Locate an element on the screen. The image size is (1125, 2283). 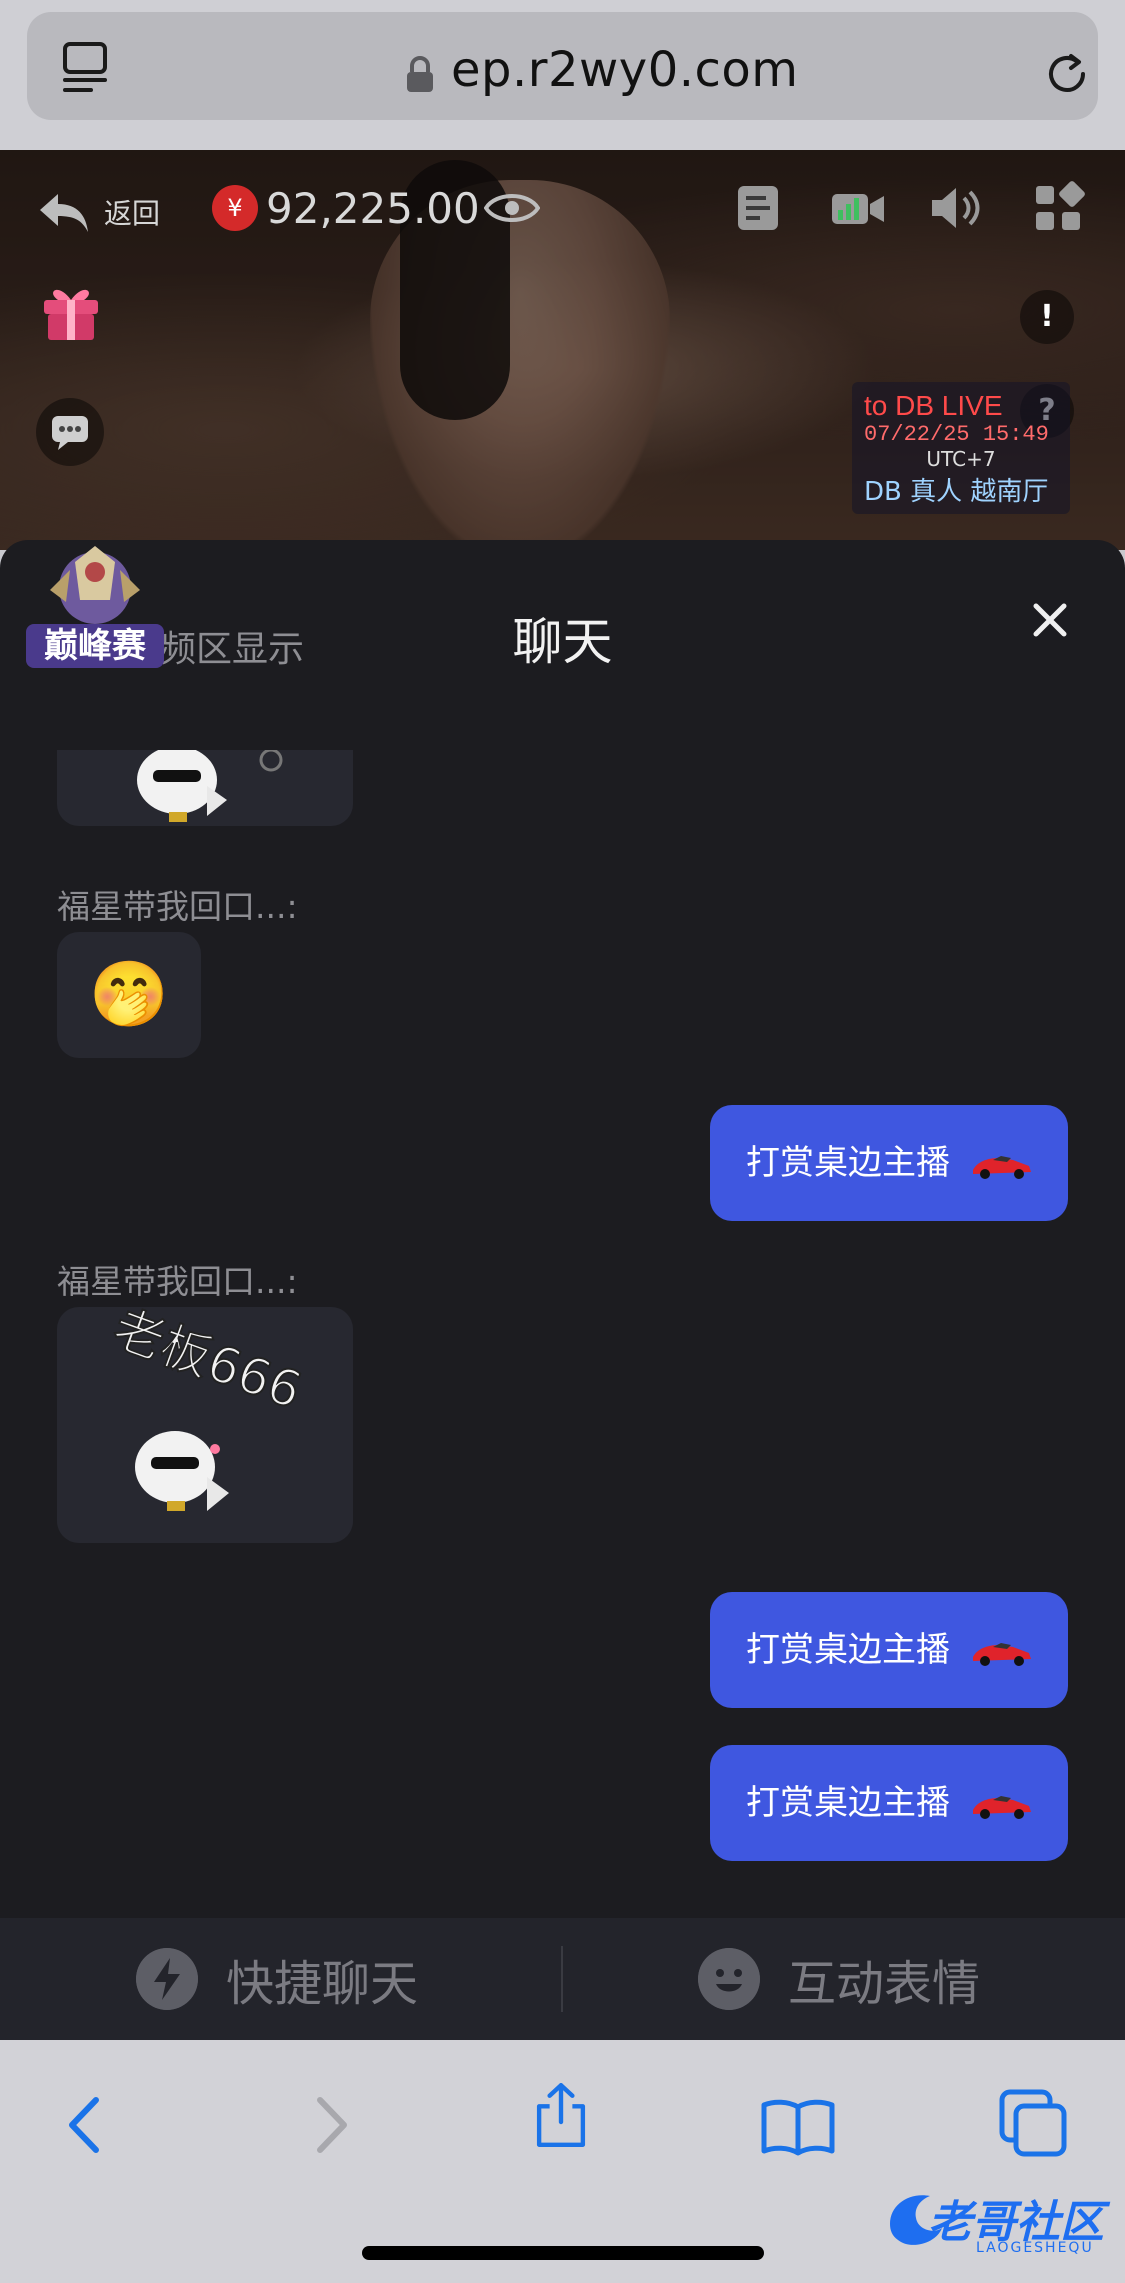
address-bar: ep.r2wy0.com is located at coordinates (562, 66).